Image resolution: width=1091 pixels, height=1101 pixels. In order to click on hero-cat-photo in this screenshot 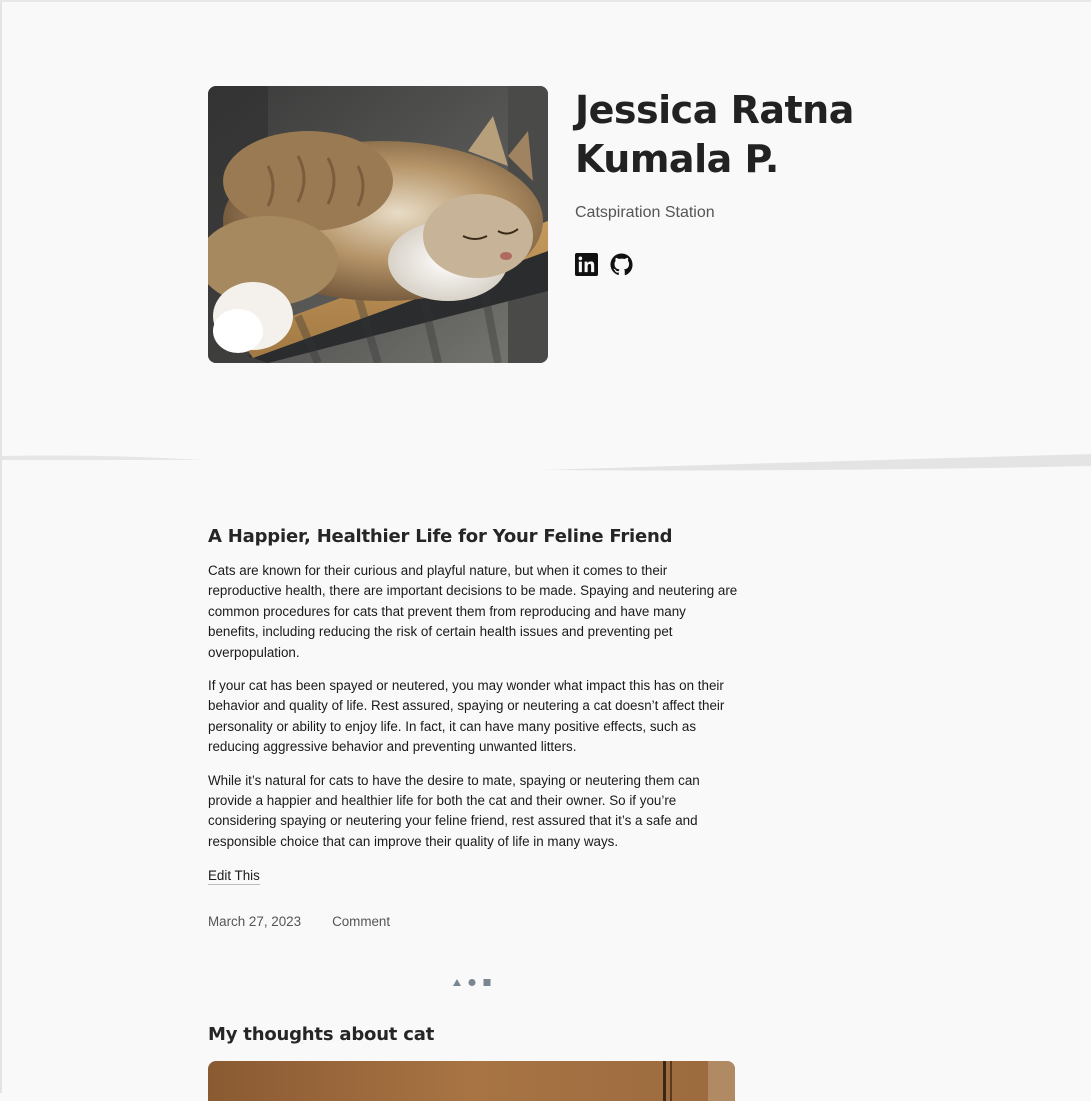, I will do `click(378, 224)`.